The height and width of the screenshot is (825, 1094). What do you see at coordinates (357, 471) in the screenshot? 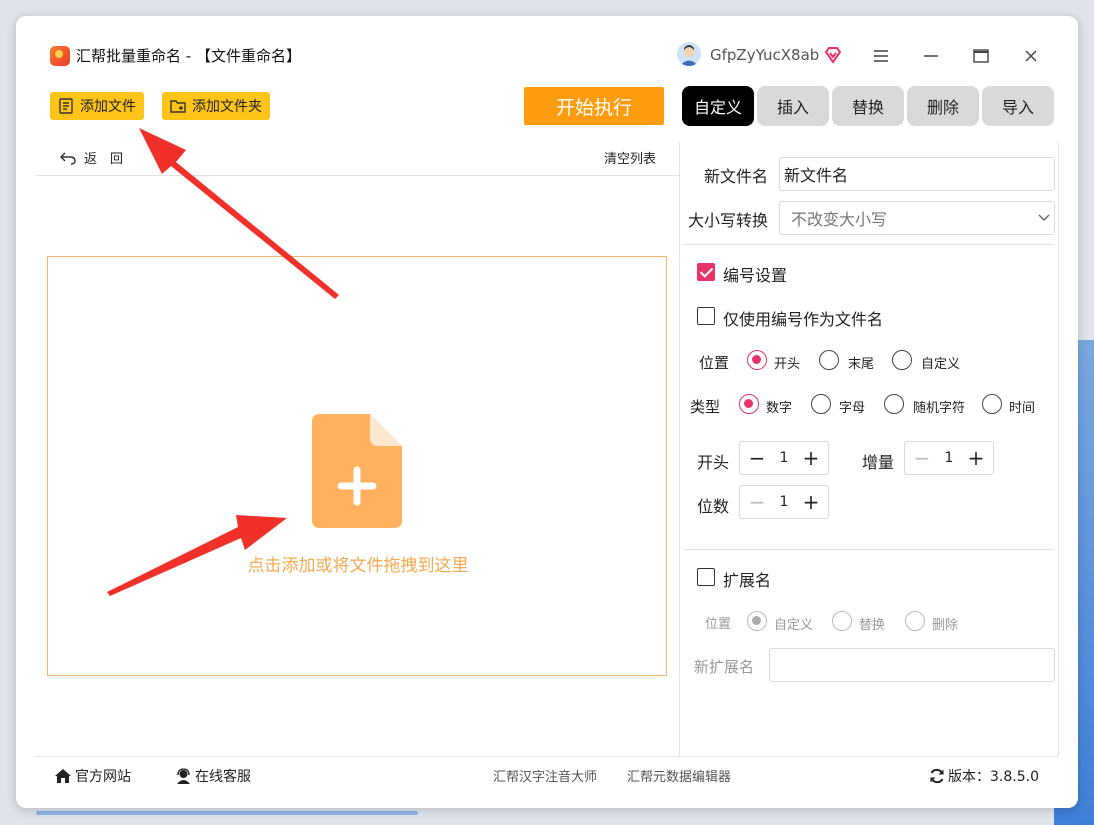
I see `add-file-icon` at bounding box center [357, 471].